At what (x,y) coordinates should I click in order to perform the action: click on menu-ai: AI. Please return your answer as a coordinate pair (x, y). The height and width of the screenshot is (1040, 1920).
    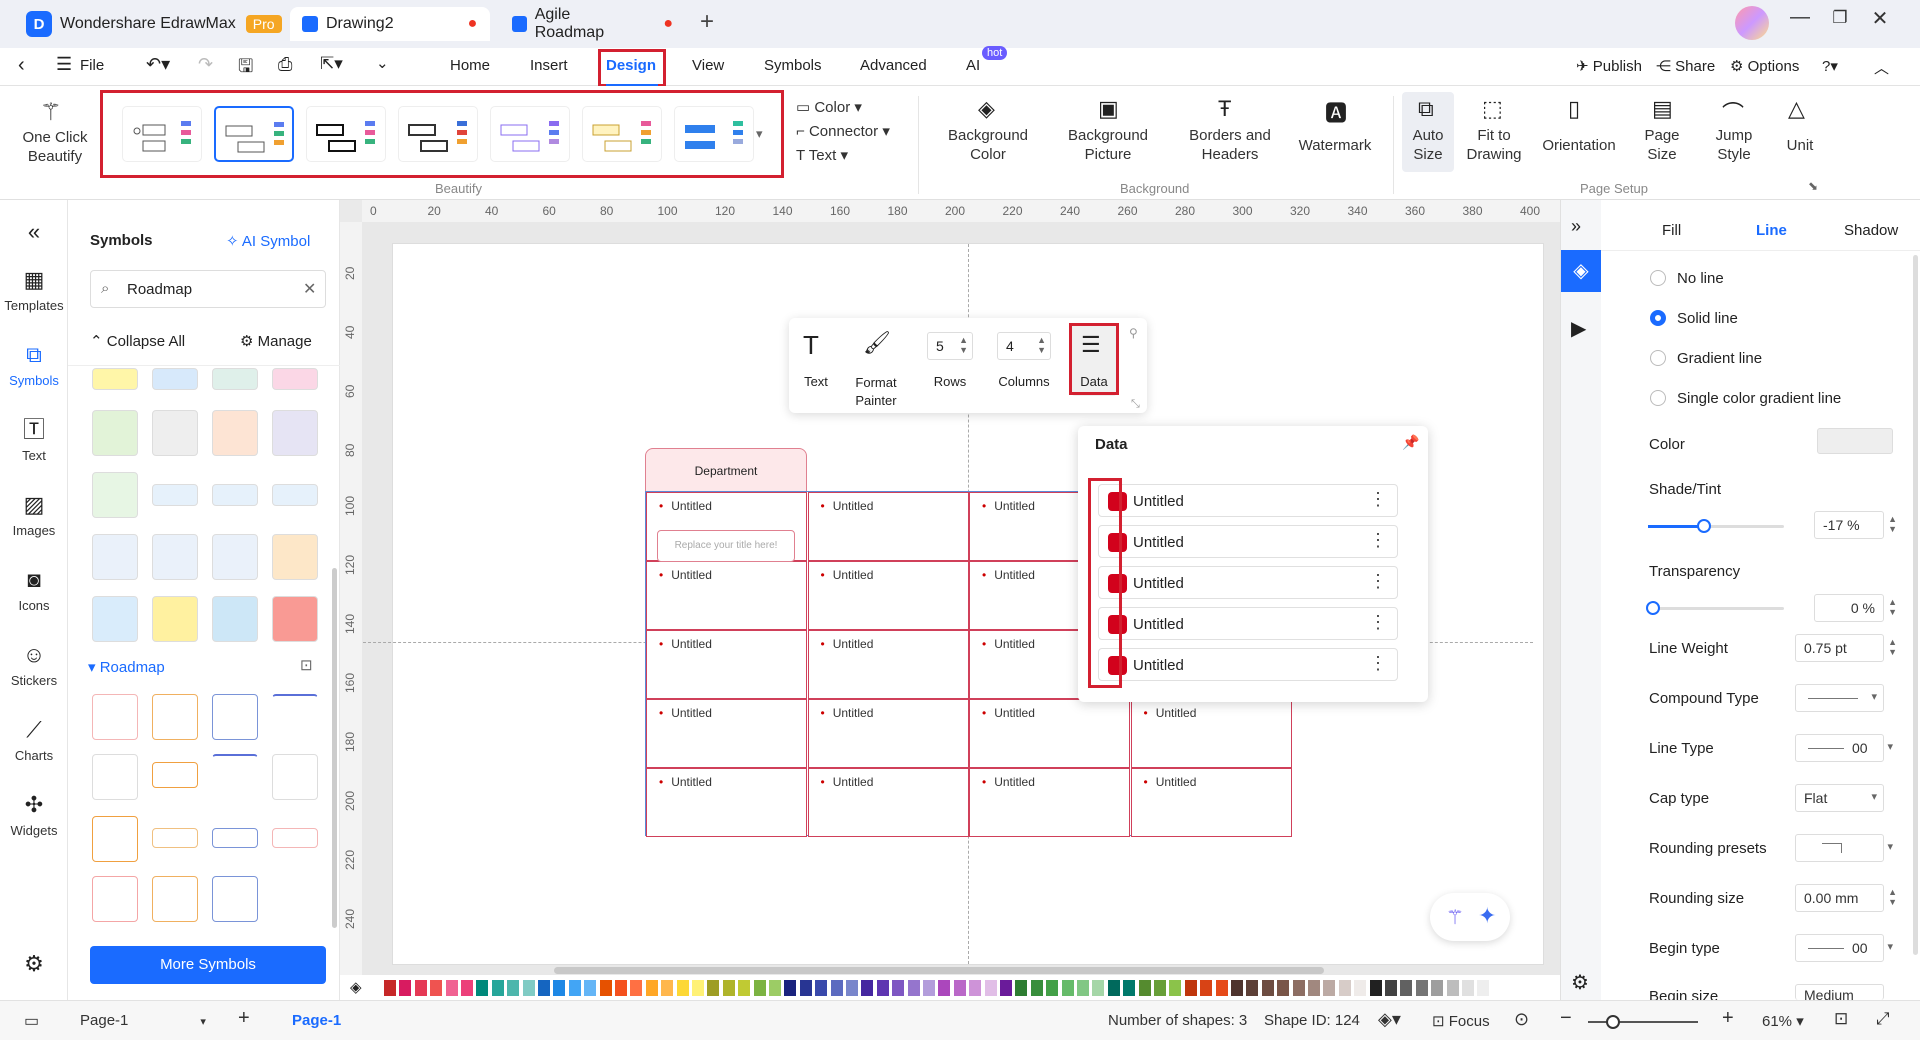
    Looking at the image, I should click on (973, 65).